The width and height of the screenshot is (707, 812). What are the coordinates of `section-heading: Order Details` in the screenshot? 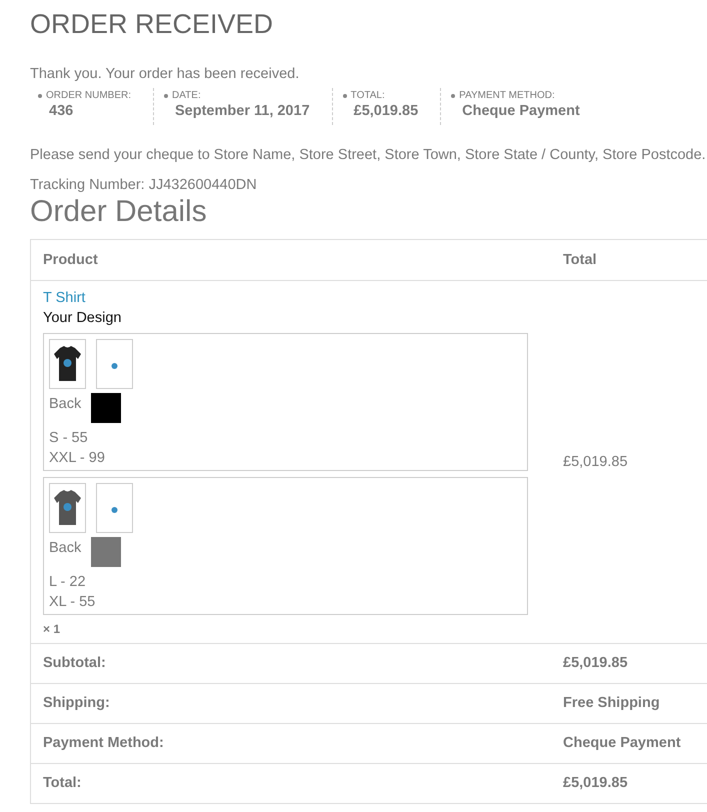 It's located at (119, 212).